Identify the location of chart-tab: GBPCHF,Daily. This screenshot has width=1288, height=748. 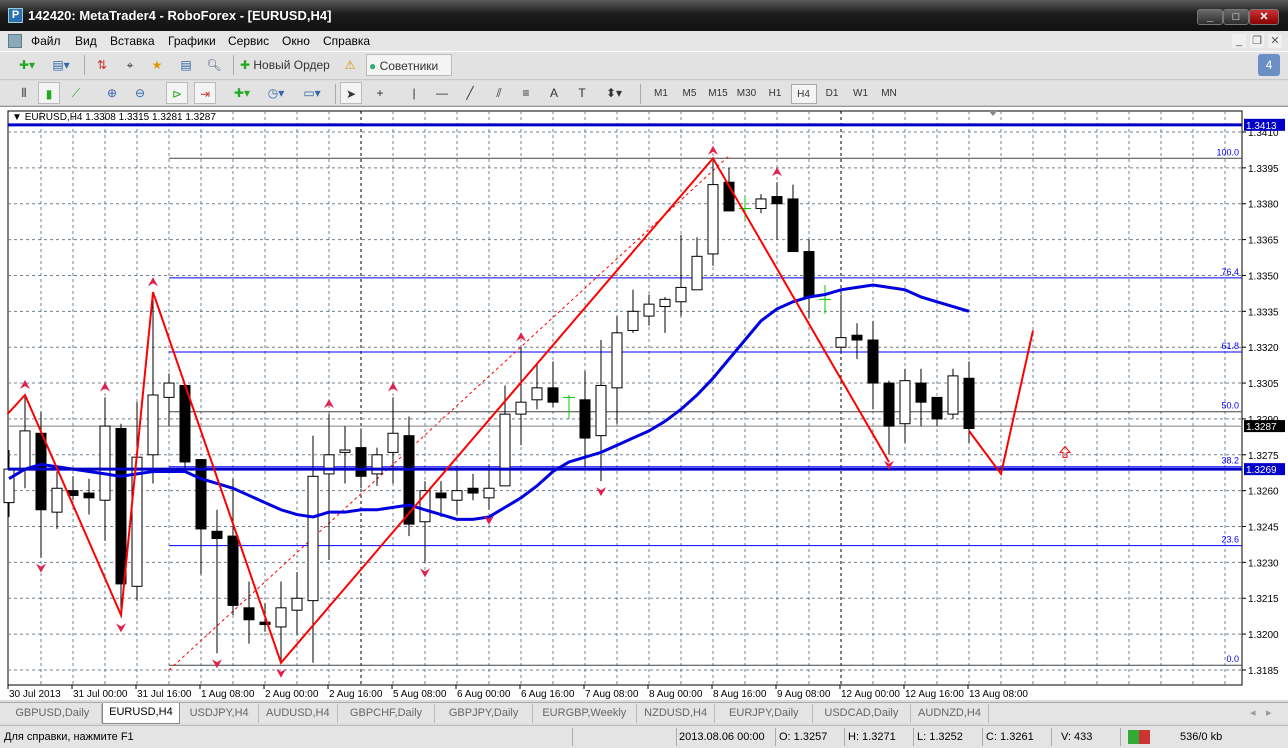
(387, 713).